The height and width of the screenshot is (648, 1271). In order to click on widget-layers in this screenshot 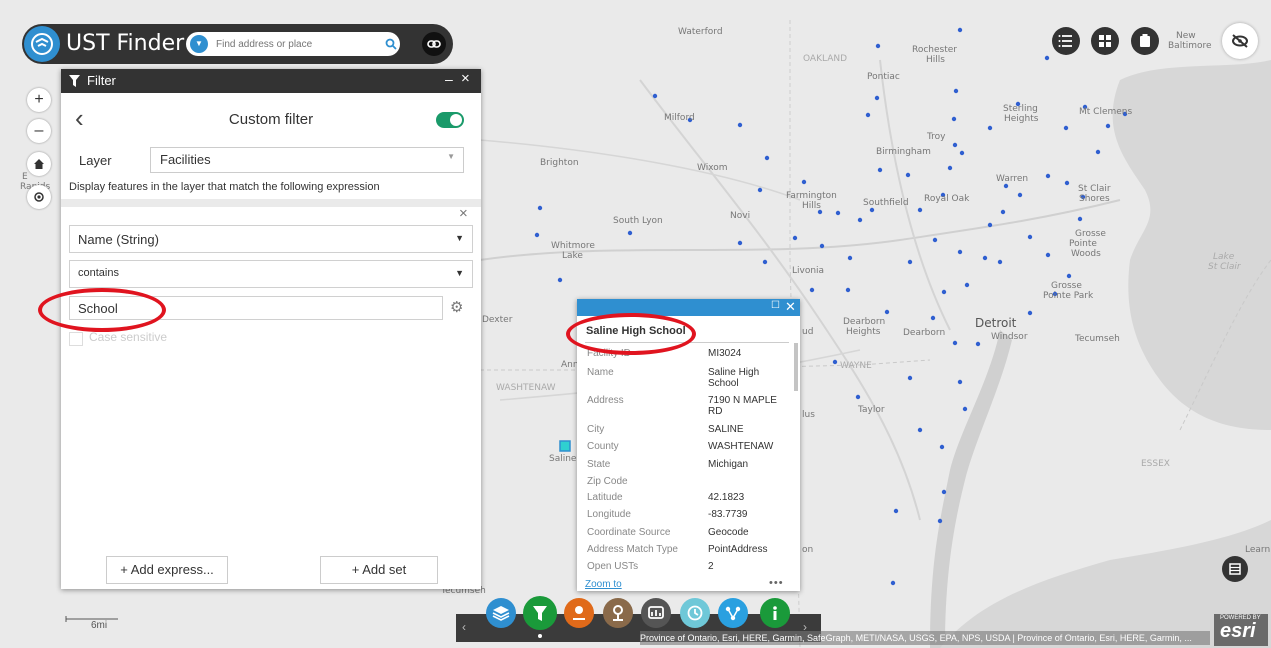, I will do `click(501, 613)`.